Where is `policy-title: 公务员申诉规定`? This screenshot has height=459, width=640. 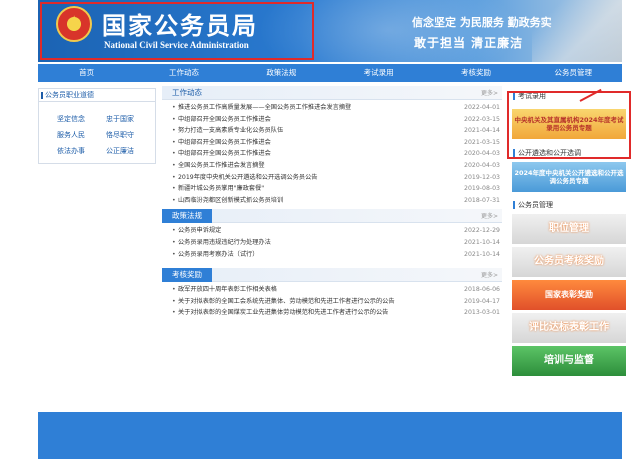 policy-title: 公务员申诉规定 is located at coordinates (199, 231).